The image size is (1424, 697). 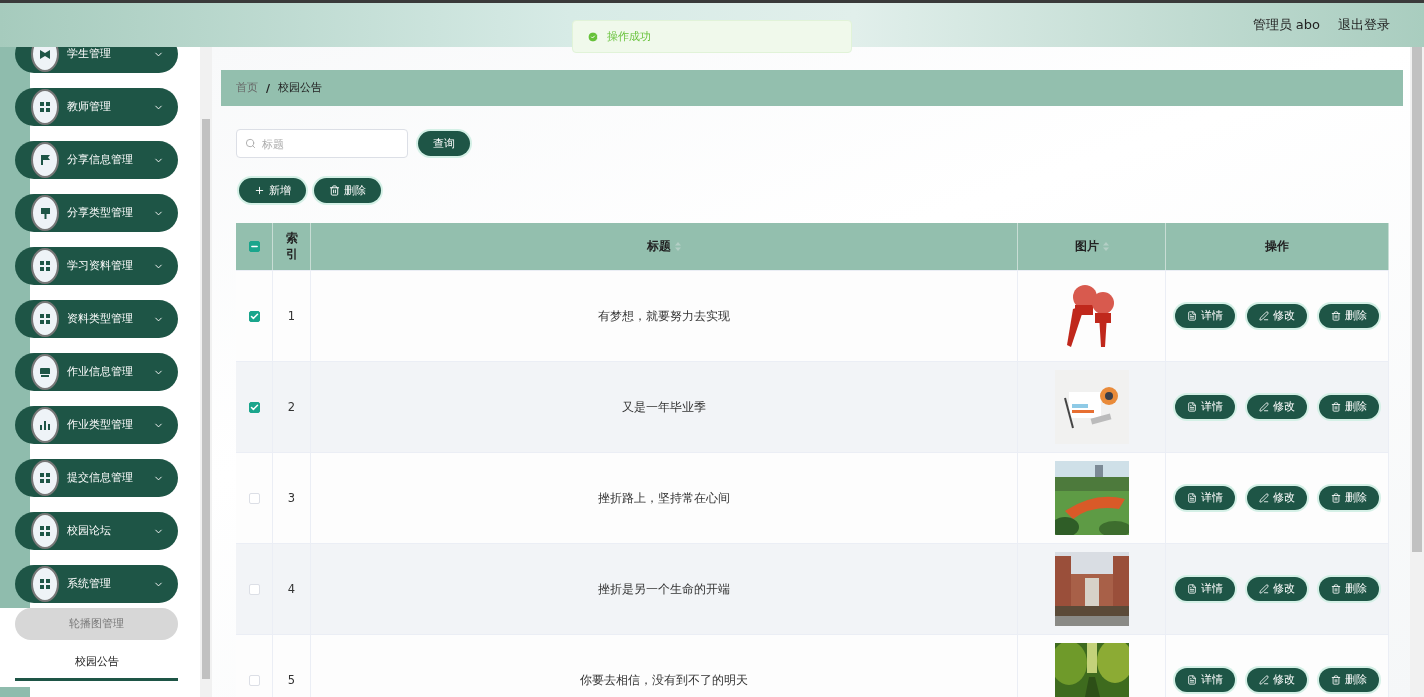 I want to click on monitor-icon, so click(x=45, y=372).